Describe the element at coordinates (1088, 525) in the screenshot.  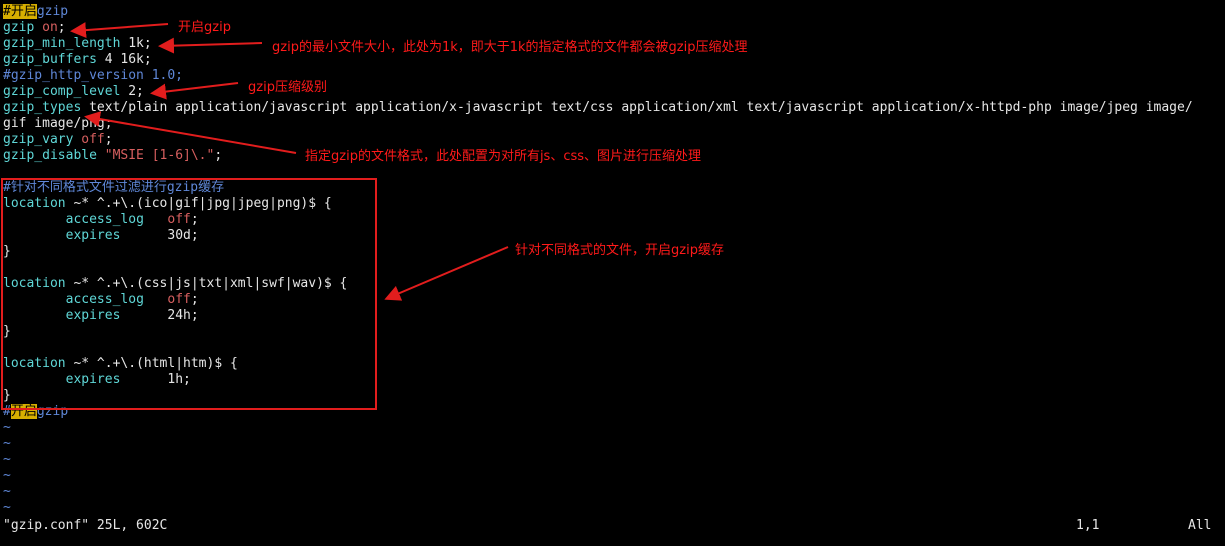
I see `status-cursor-position: 1,1` at that location.